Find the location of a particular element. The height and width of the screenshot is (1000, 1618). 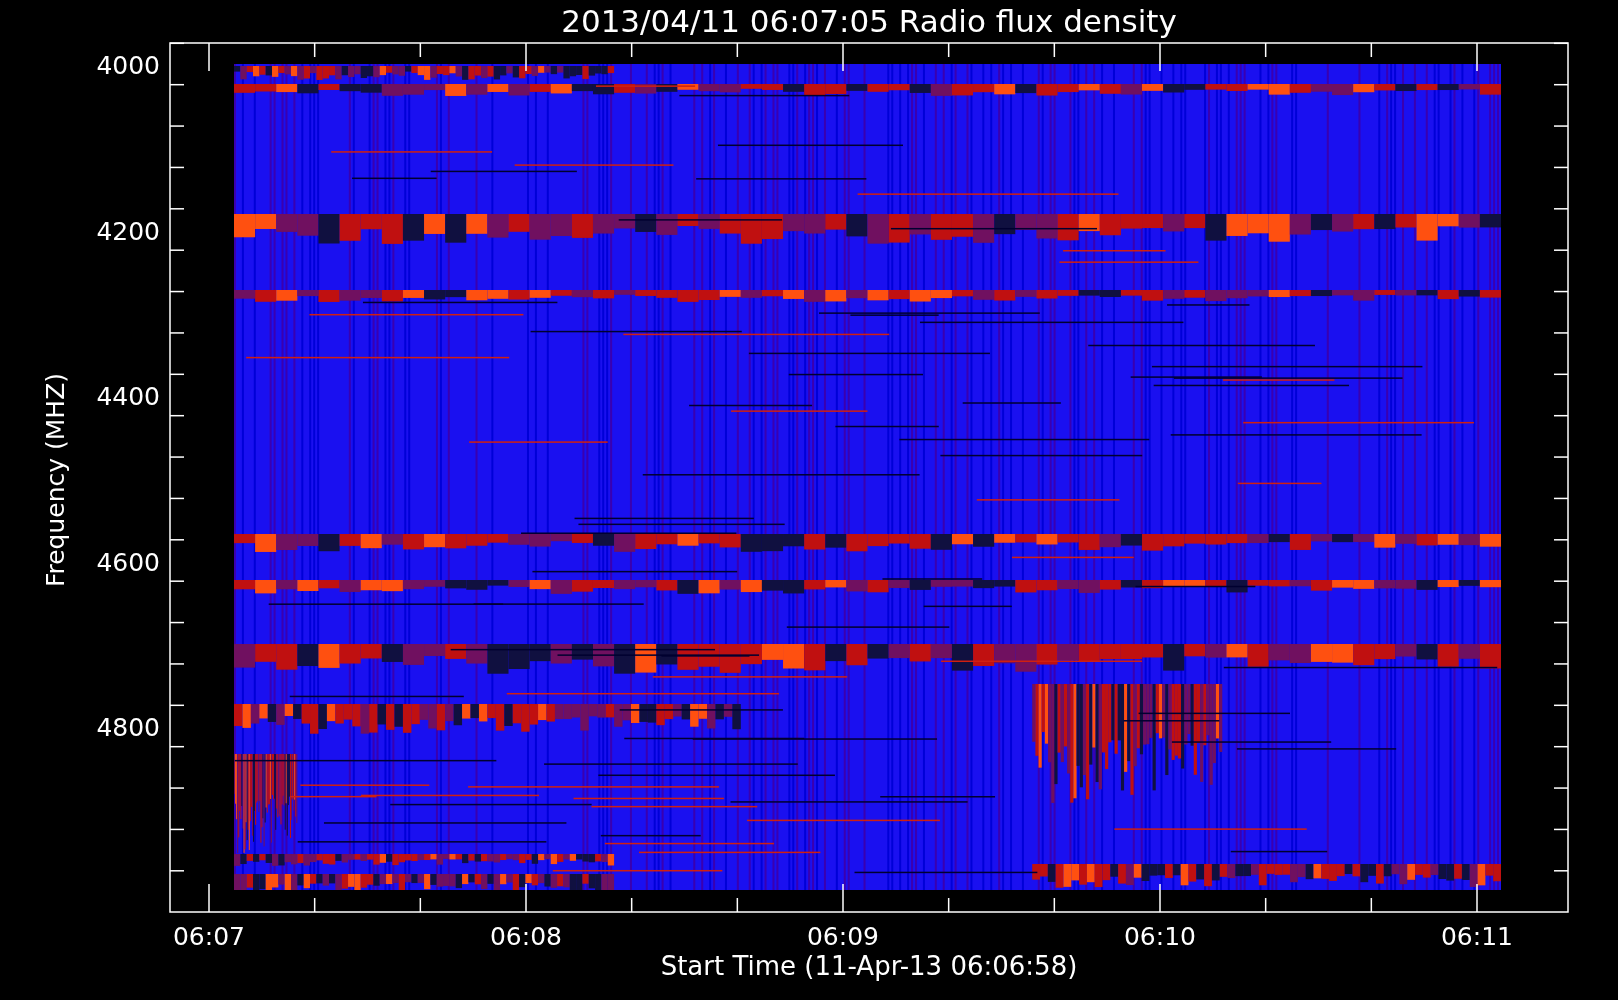

tick-label: 4000 is located at coordinates (128, 65).